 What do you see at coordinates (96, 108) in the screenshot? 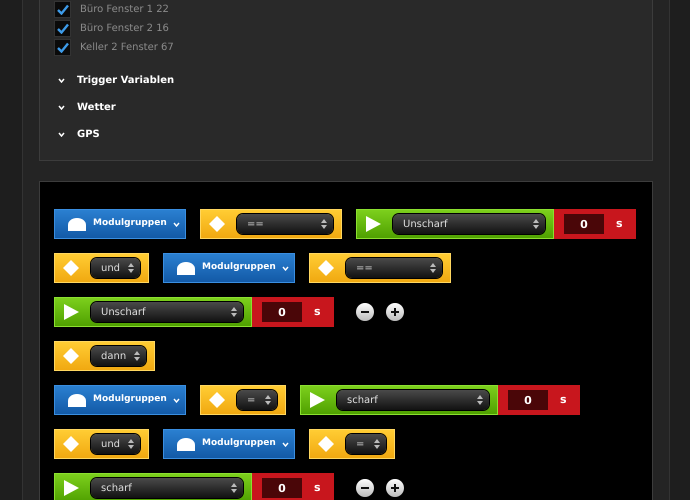
I see `section-header: Wetter` at bounding box center [96, 108].